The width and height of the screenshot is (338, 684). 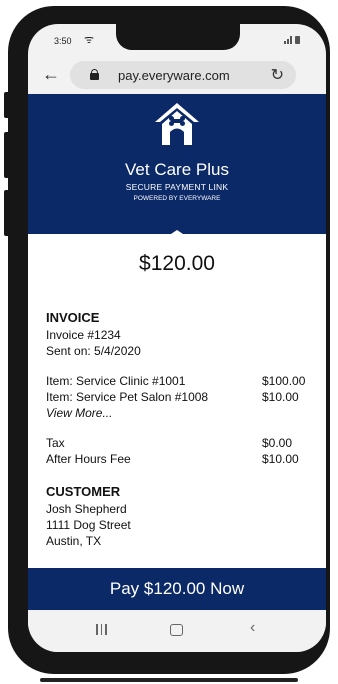 I want to click on invoice-sent-date: Sent on: 5/4/2020, so click(x=93, y=351).